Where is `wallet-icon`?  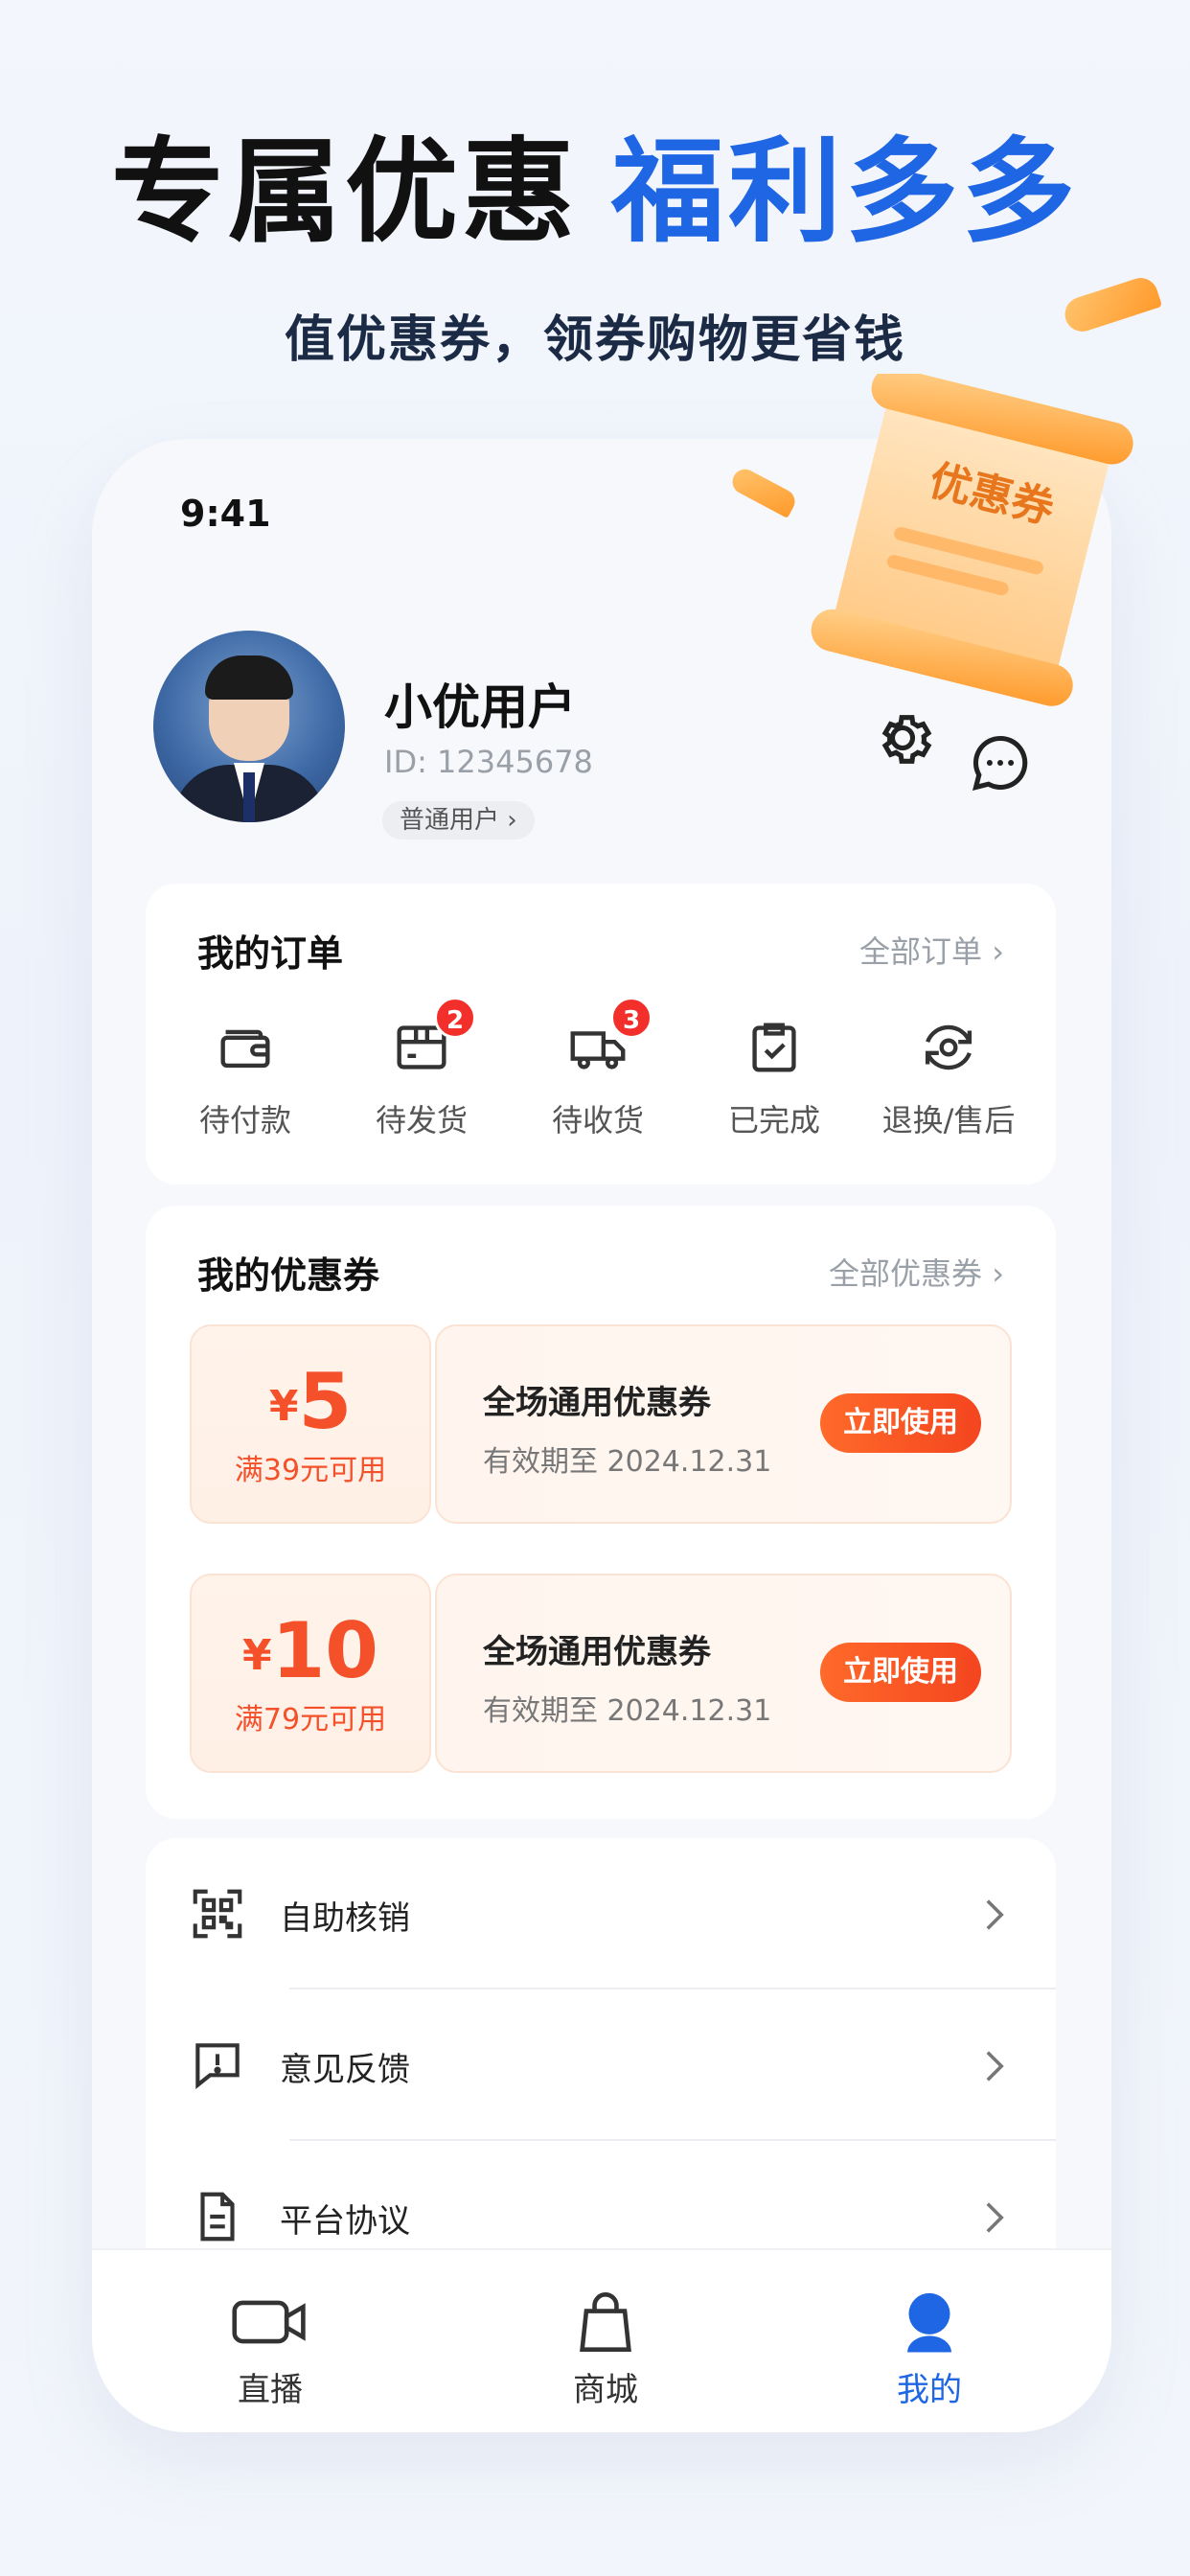
wallet-icon is located at coordinates (246, 1047).